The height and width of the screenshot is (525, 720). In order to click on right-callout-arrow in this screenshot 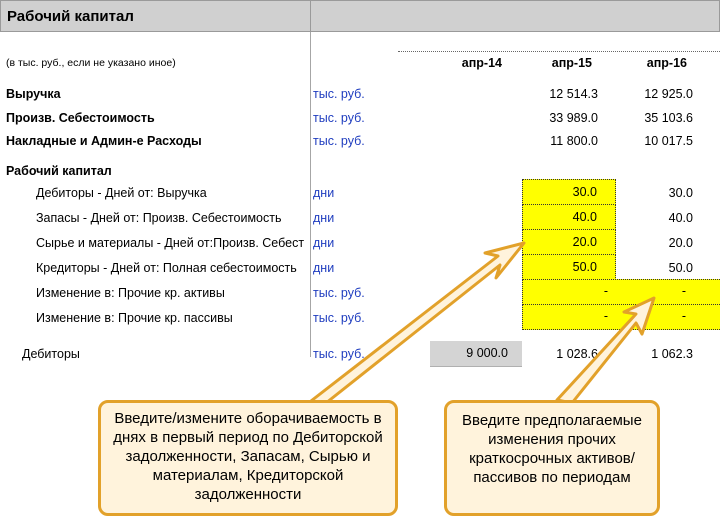, I will do `click(605, 350)`.